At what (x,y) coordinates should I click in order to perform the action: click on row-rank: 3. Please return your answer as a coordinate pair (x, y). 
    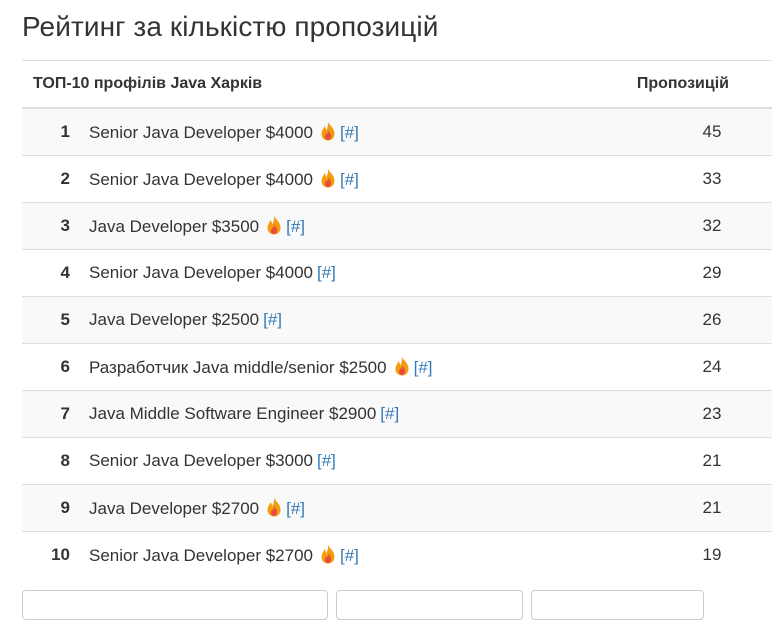
    Looking at the image, I should click on (55, 226).